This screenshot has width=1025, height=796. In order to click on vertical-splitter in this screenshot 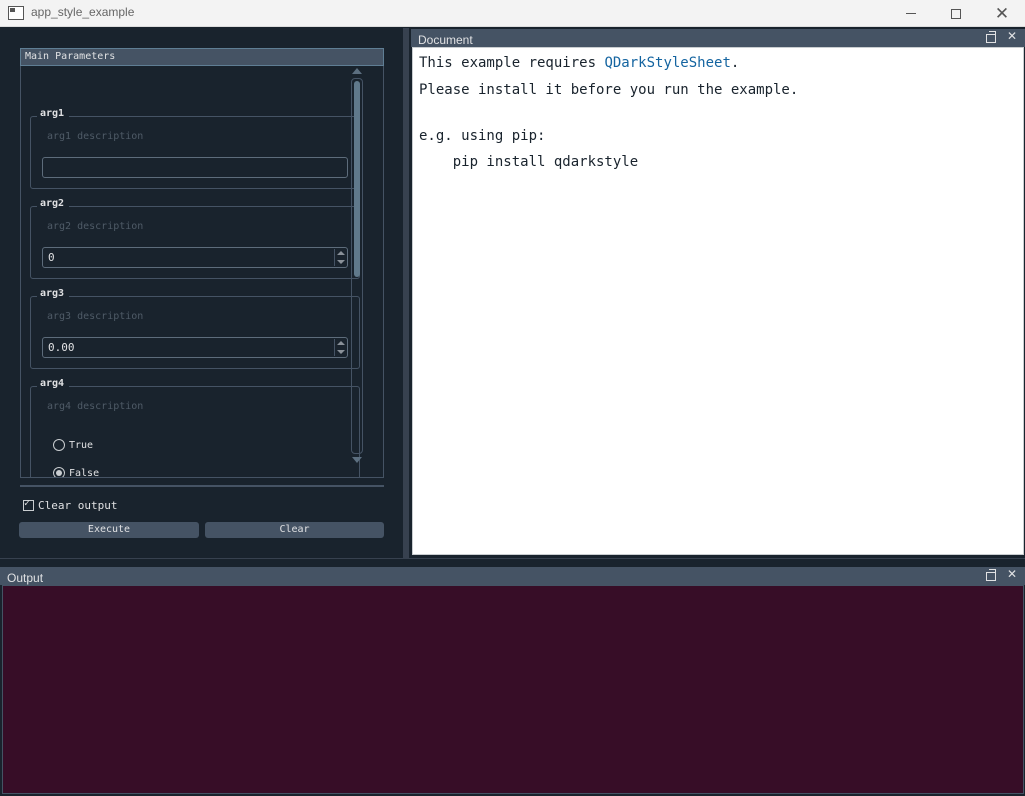, I will do `click(406, 293)`.